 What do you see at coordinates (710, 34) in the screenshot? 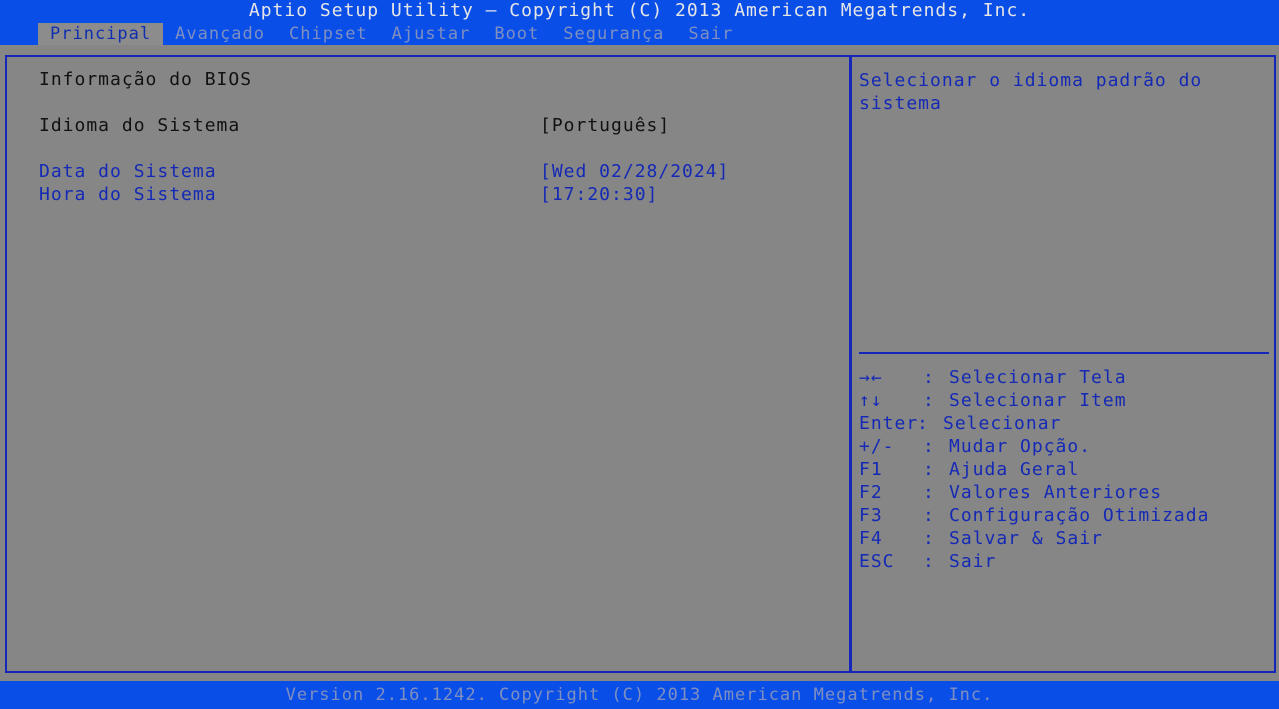
I see `tab-sair: Sair` at bounding box center [710, 34].